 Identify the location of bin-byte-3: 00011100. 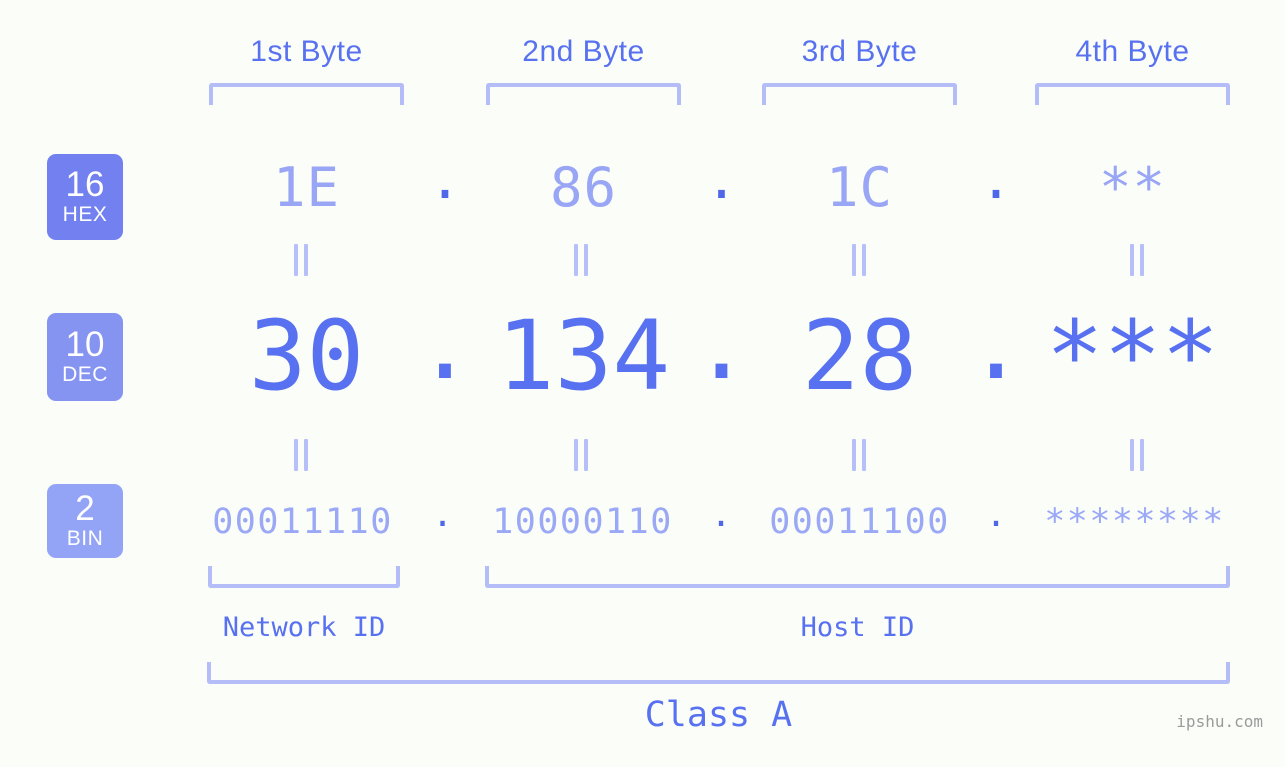
(859, 522).